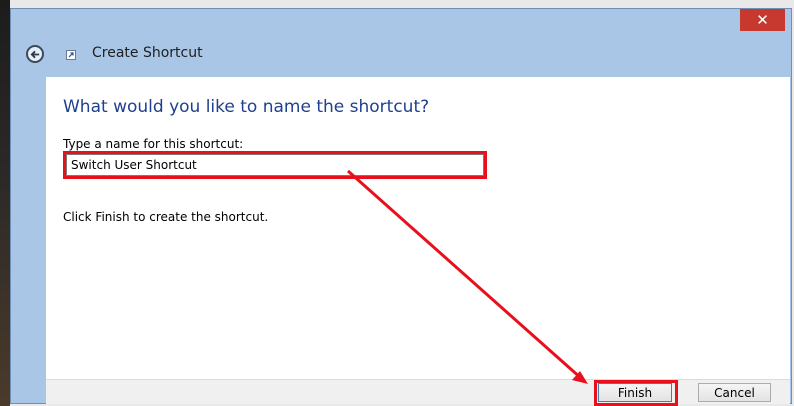  I want to click on finish-button: Finish, so click(635, 392).